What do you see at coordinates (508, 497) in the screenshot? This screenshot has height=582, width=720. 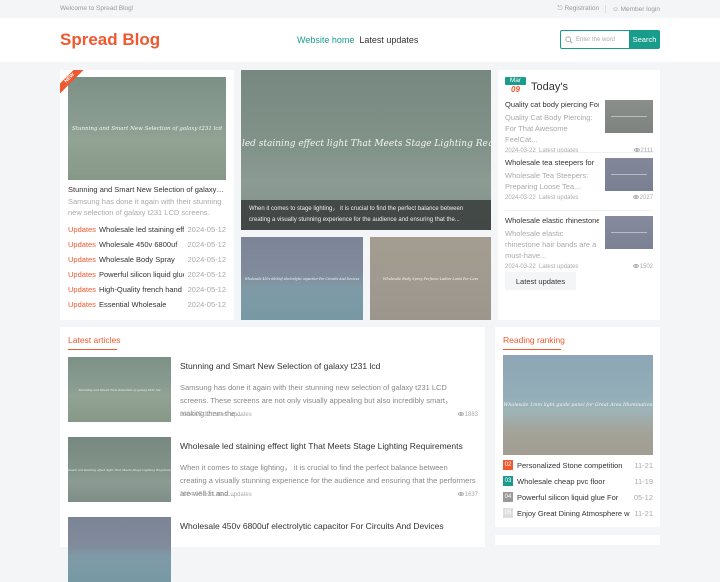 I see `rank-number: 04` at bounding box center [508, 497].